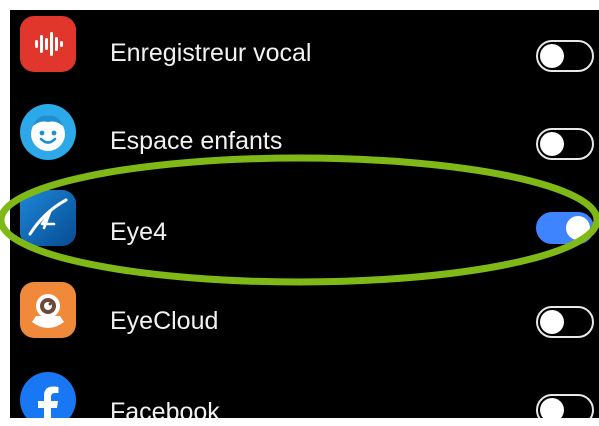 This screenshot has height=426, width=599. What do you see at coordinates (196, 141) in the screenshot?
I see `app-label: Espace enfants` at bounding box center [196, 141].